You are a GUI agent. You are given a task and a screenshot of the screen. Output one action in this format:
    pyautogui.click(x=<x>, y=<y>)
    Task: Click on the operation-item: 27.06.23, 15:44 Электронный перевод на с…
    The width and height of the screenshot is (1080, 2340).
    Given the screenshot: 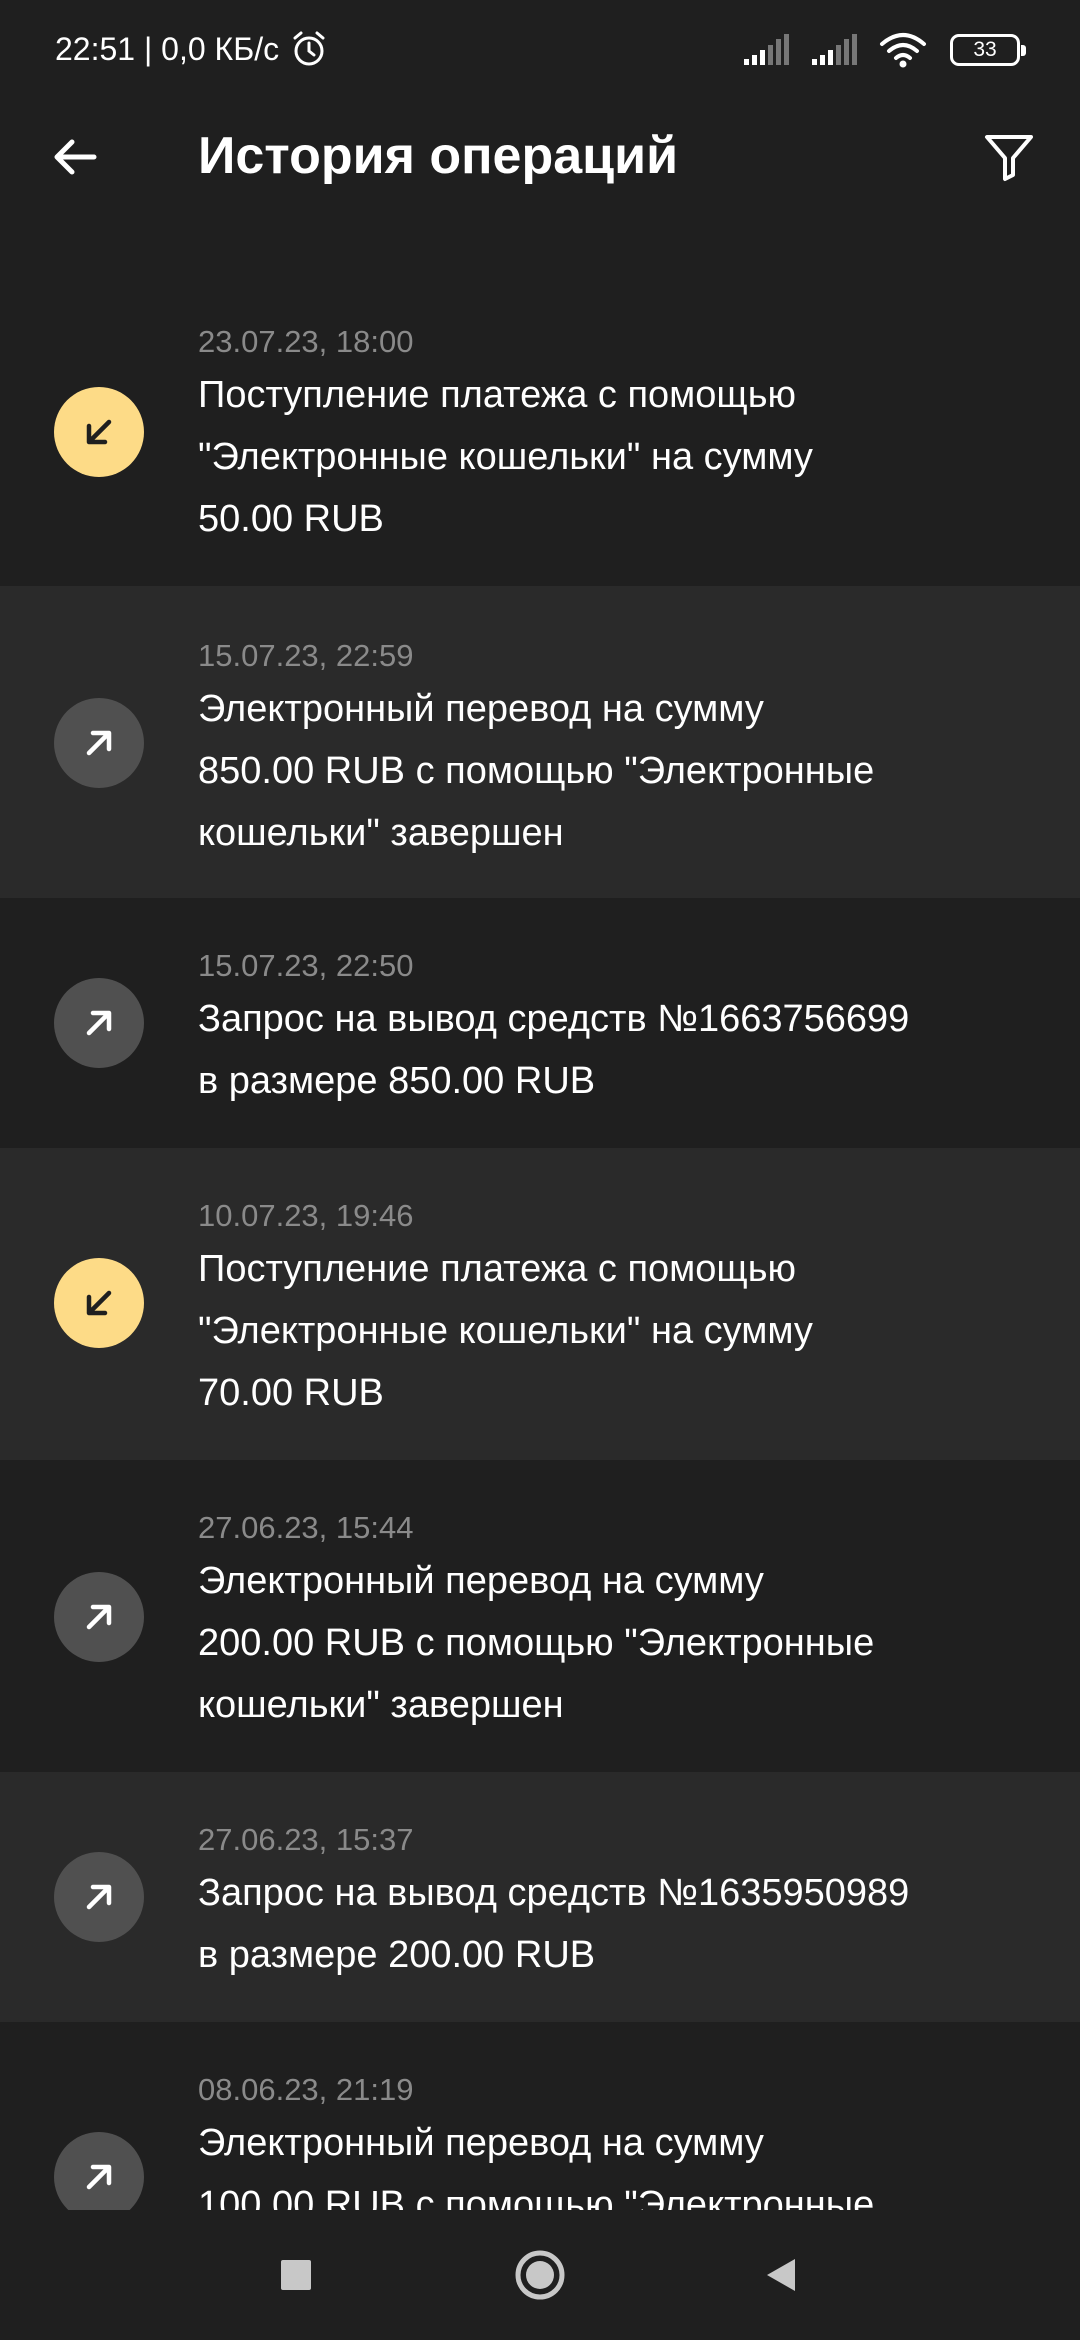 What is the action you would take?
    pyautogui.click(x=540, y=1616)
    